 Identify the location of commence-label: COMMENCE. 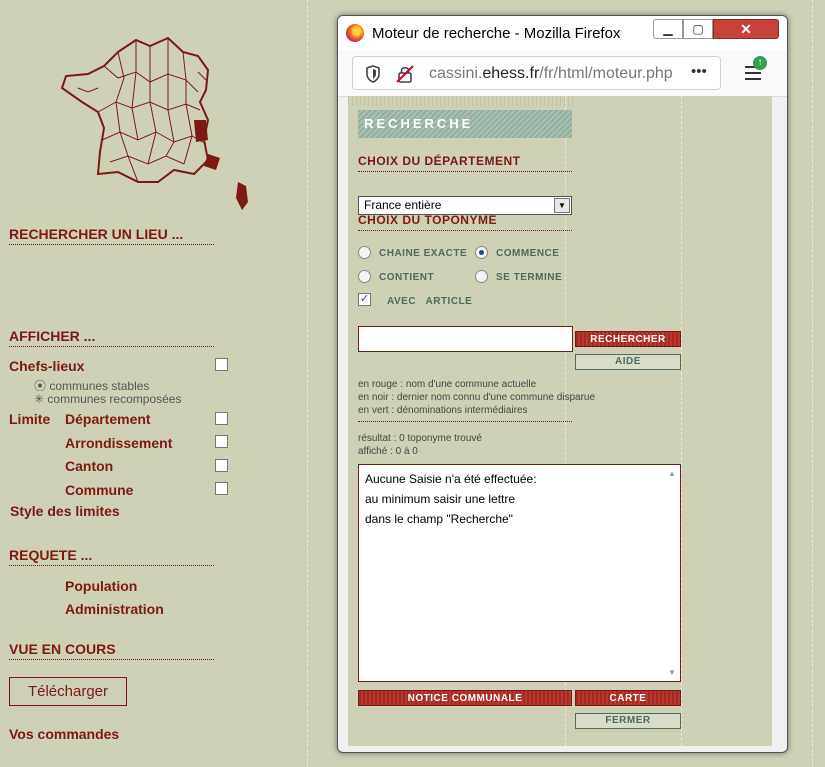
(528, 253).